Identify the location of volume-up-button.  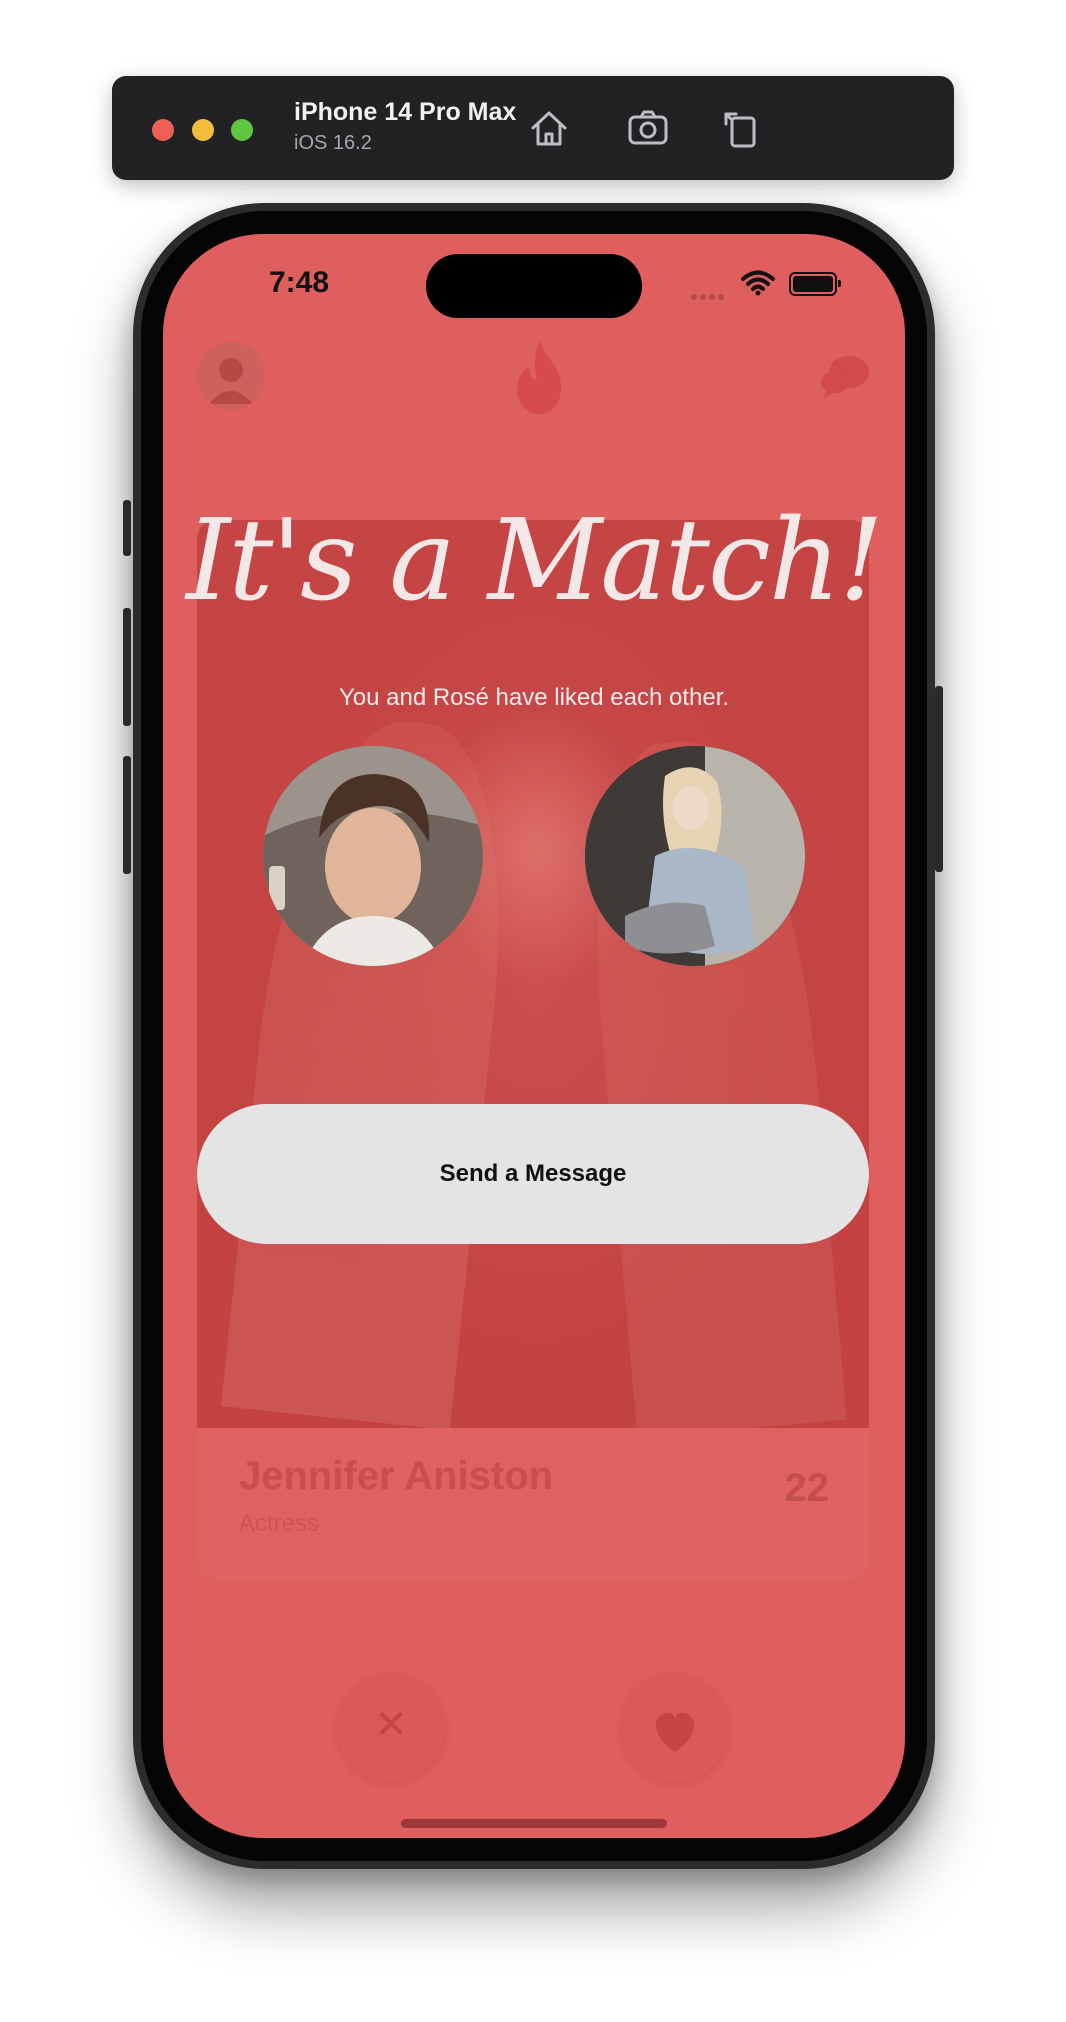
(127, 667).